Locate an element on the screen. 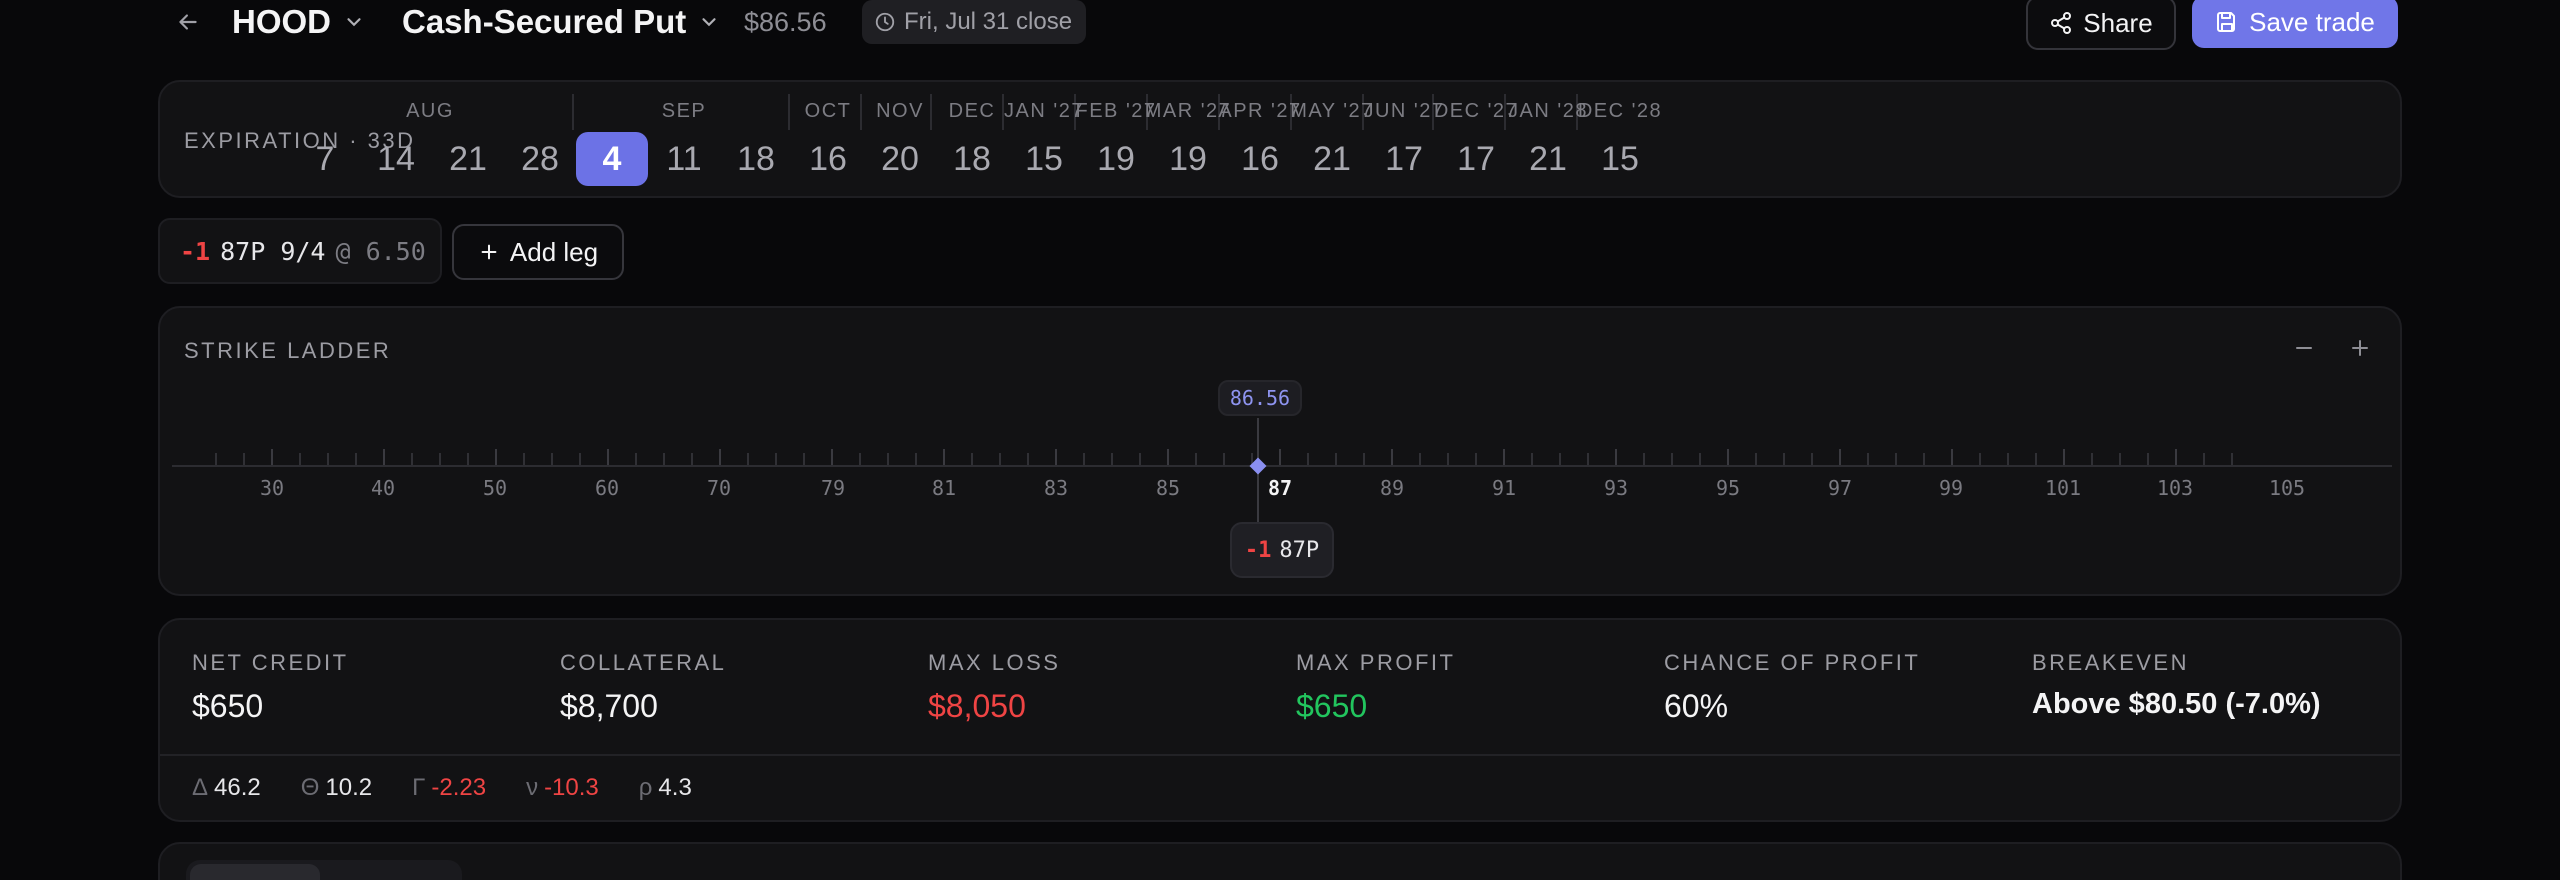 The image size is (2560, 880). strike-label: 95 is located at coordinates (1728, 488).